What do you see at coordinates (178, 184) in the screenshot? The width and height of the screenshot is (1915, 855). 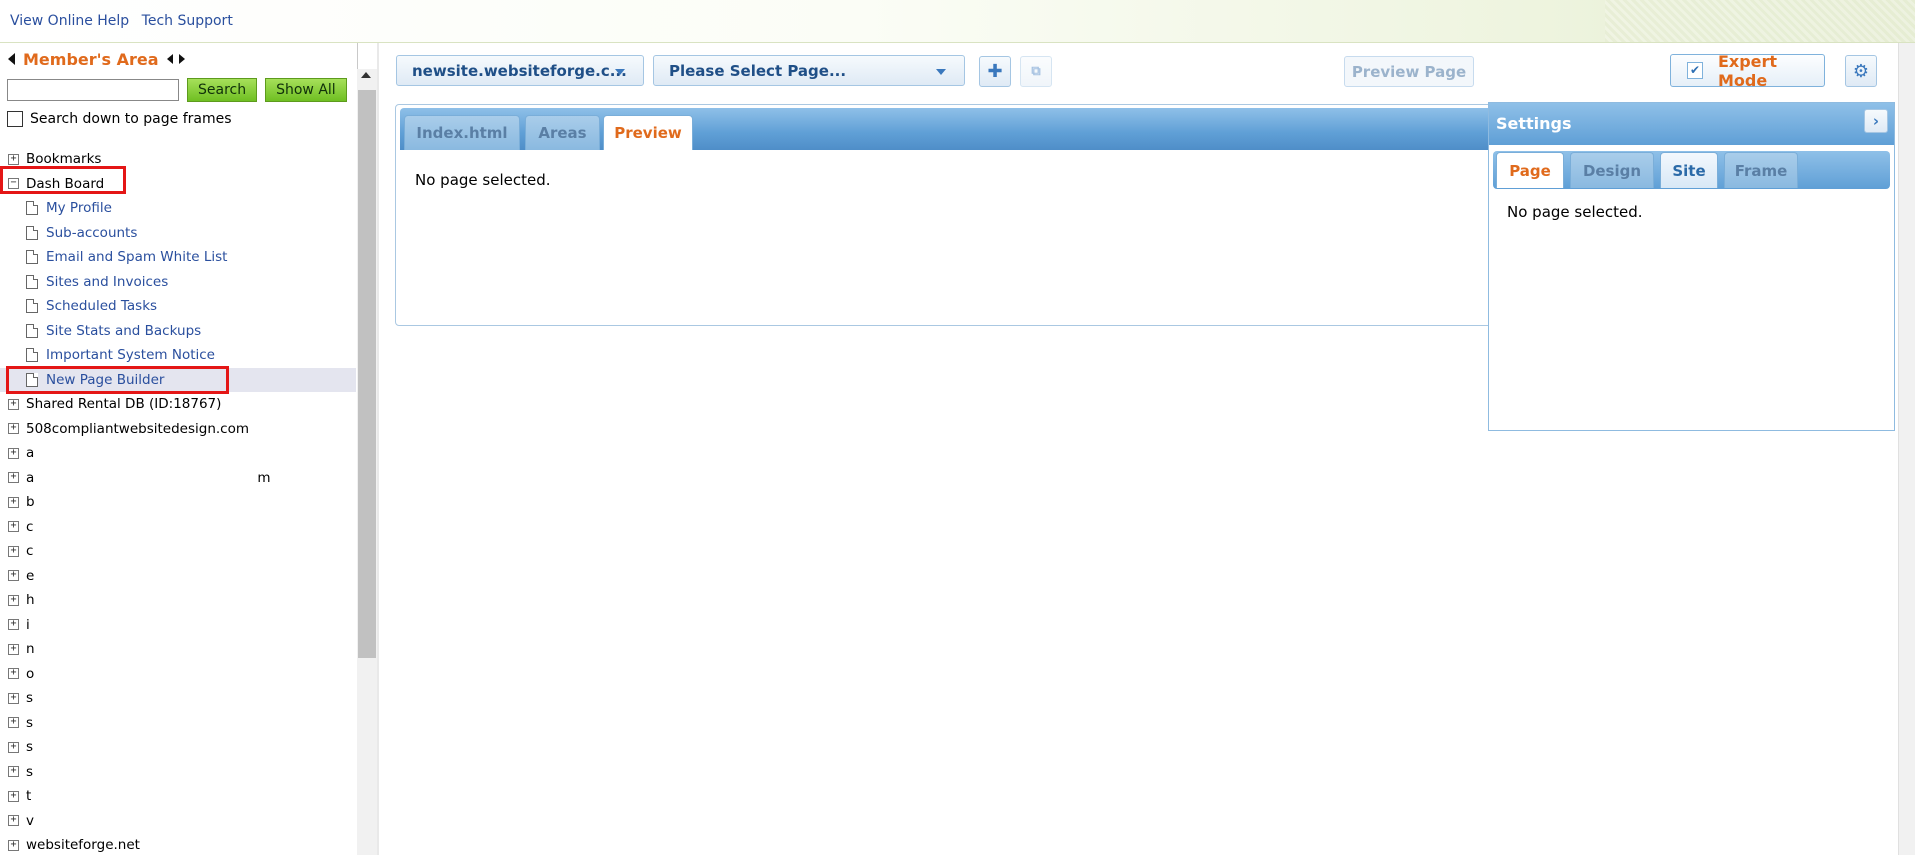 I see `tree-folder-item: − Dash Board` at bounding box center [178, 184].